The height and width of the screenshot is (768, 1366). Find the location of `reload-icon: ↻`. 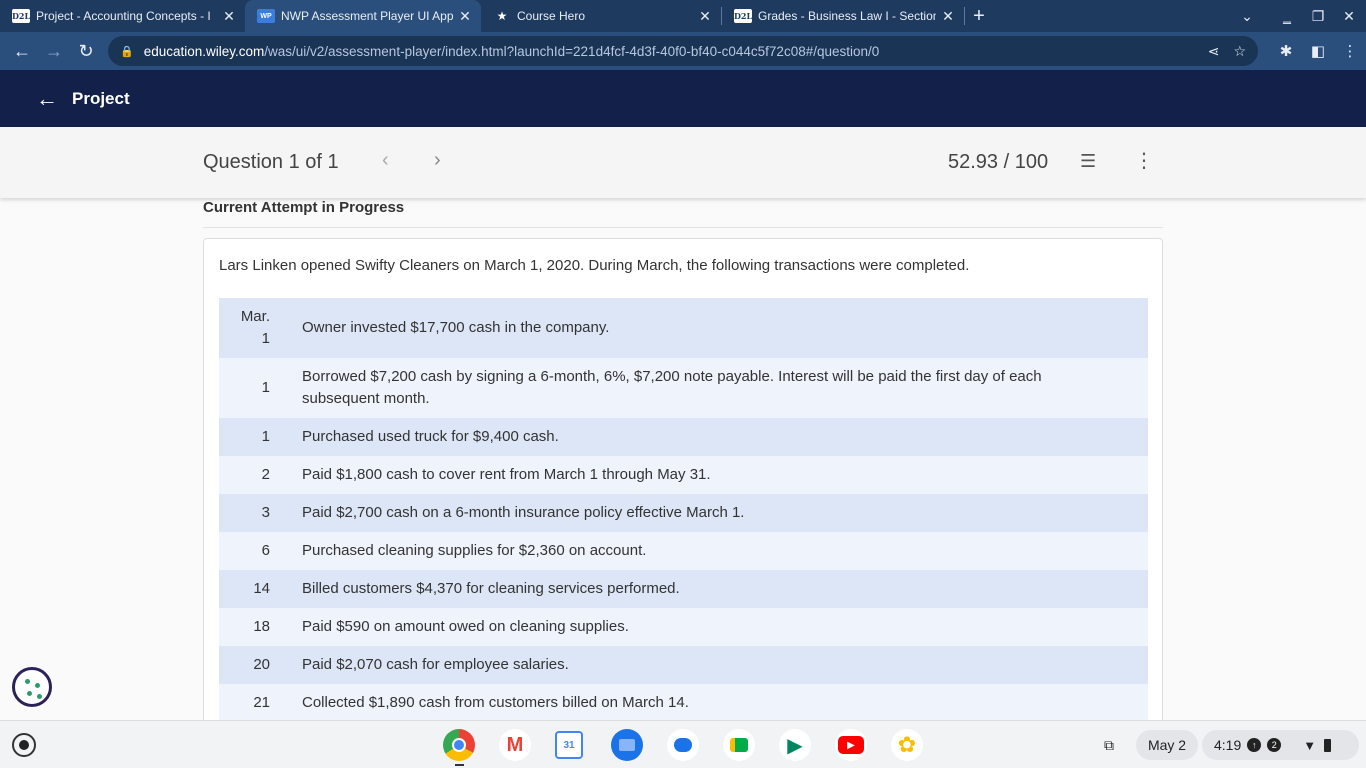

reload-icon: ↻ is located at coordinates (86, 51).